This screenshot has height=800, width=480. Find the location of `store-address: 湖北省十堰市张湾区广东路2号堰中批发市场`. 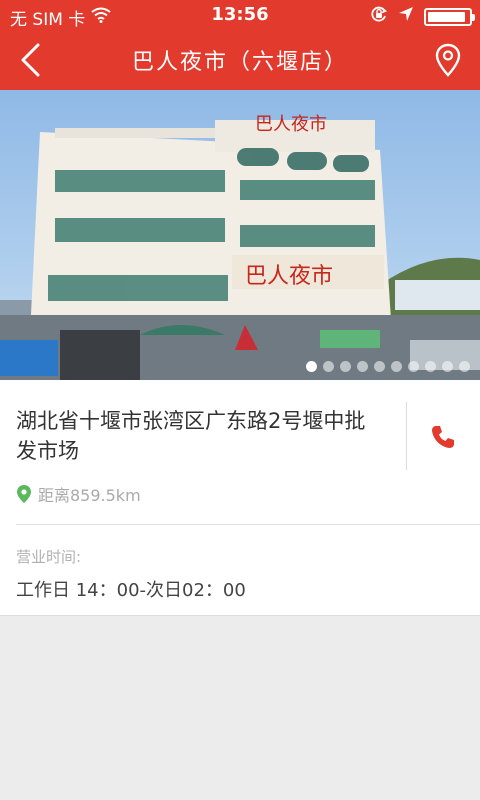

store-address: 湖北省十堰市张湾区广东路2号堰中批发市场 is located at coordinates (191, 436).